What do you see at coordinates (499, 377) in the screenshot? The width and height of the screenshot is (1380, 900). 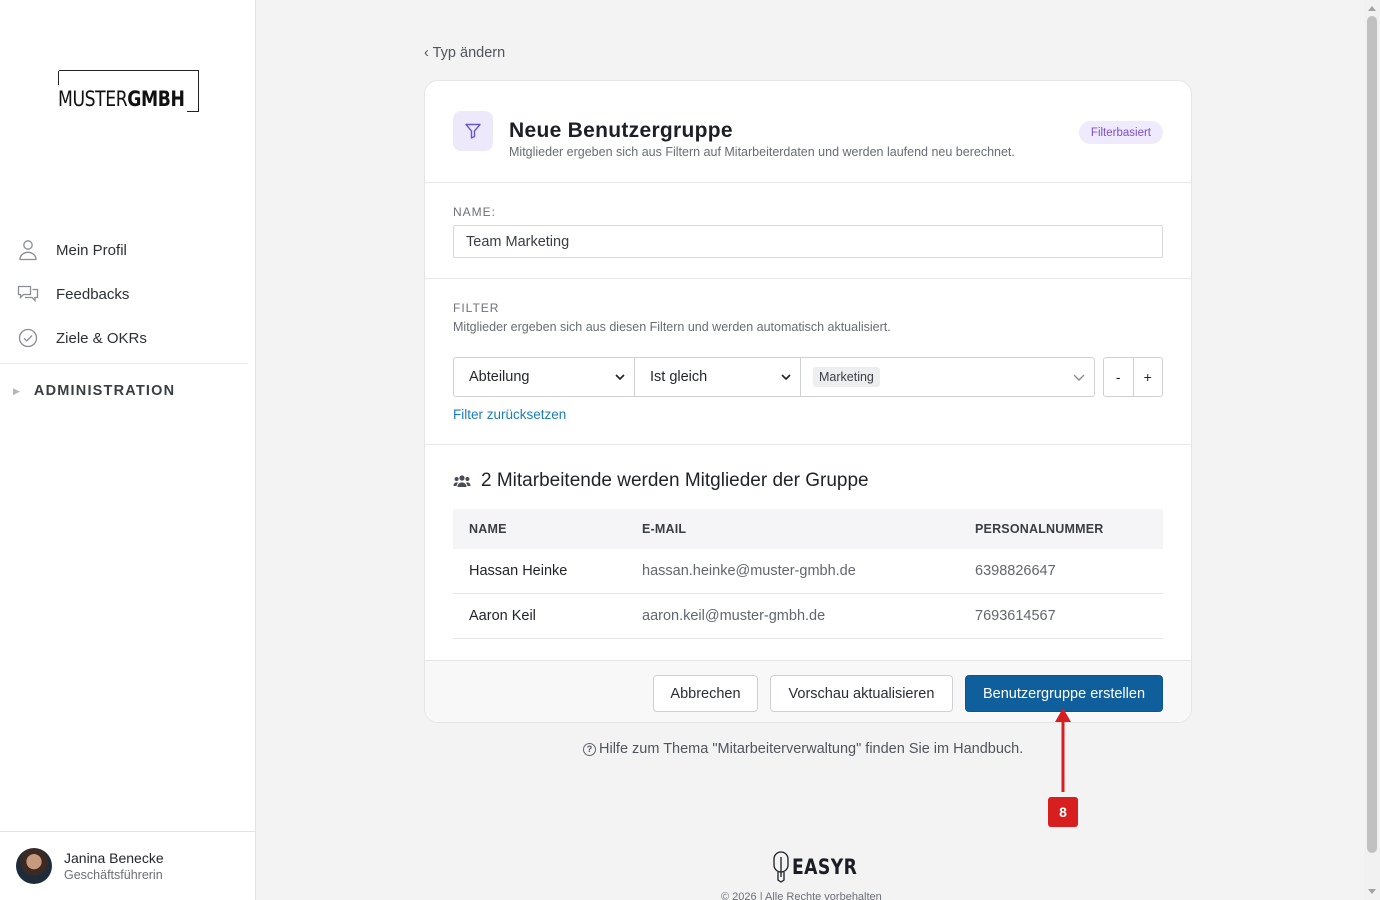 I see `filter-field-value: Abteilung` at bounding box center [499, 377].